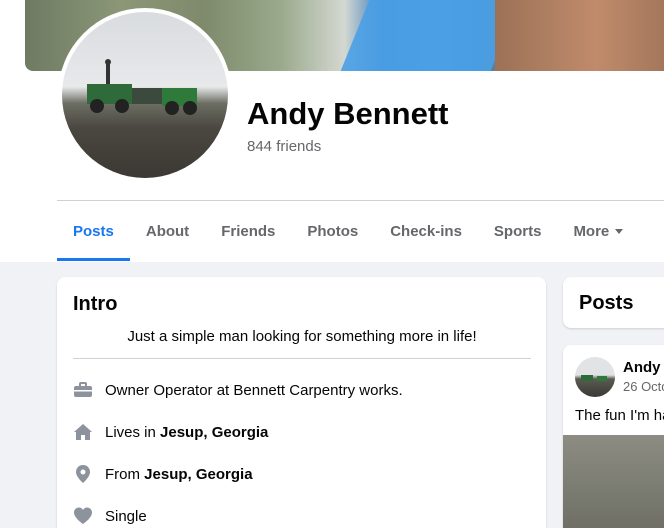 This screenshot has height=528, width=664. I want to click on post-image, so click(613, 481).